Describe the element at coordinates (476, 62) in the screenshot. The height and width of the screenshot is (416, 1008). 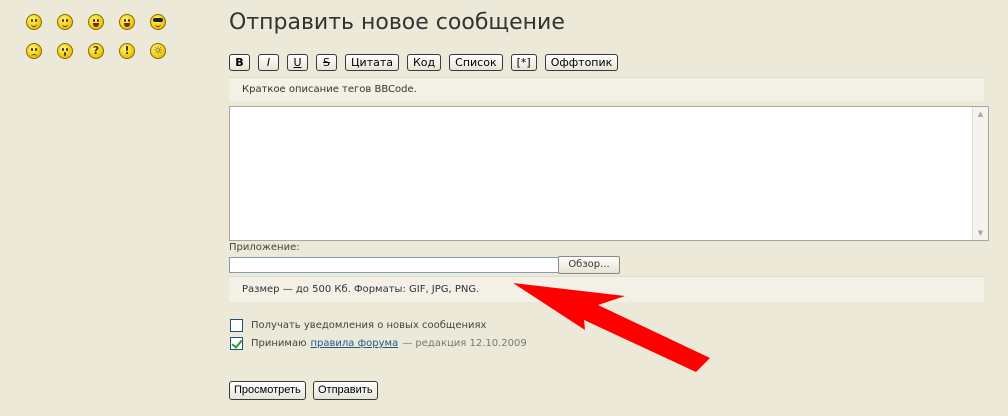
I see `list-button: Список` at that location.